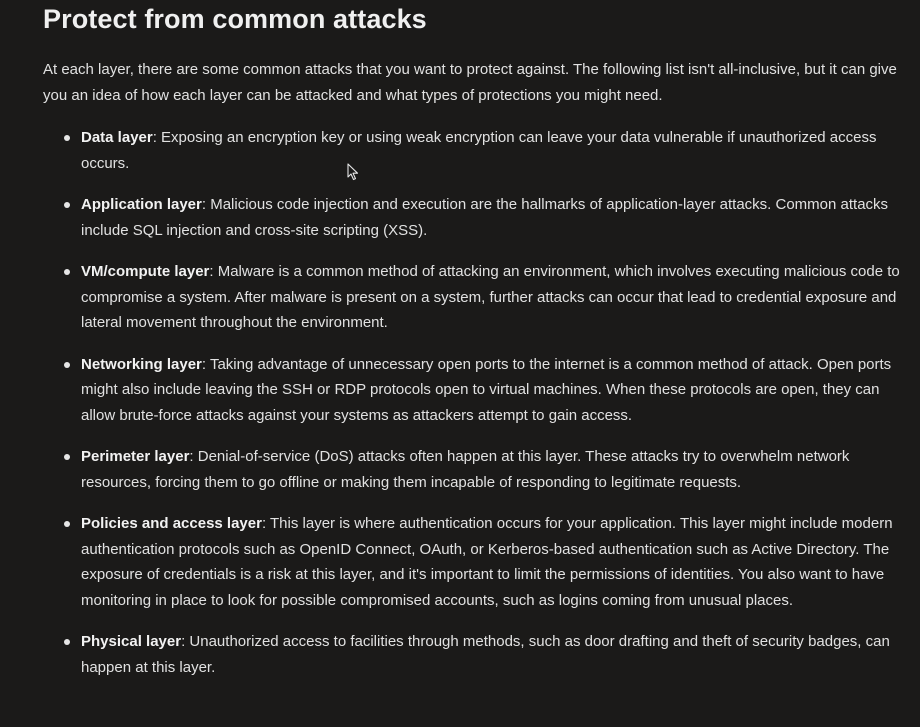 This screenshot has height=727, width=920. What do you see at coordinates (131, 641) in the screenshot?
I see `list-item-term: Physical layer` at bounding box center [131, 641].